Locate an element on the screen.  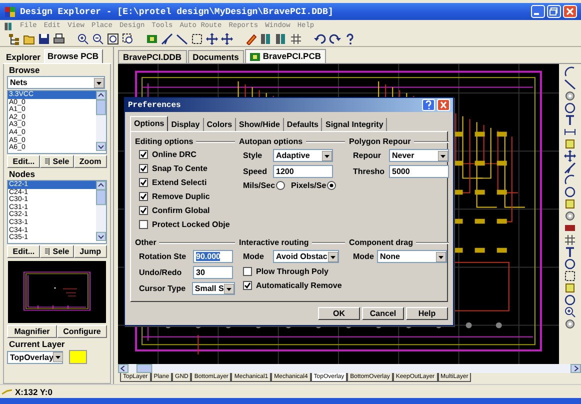
button: OK is located at coordinates (339, 313).